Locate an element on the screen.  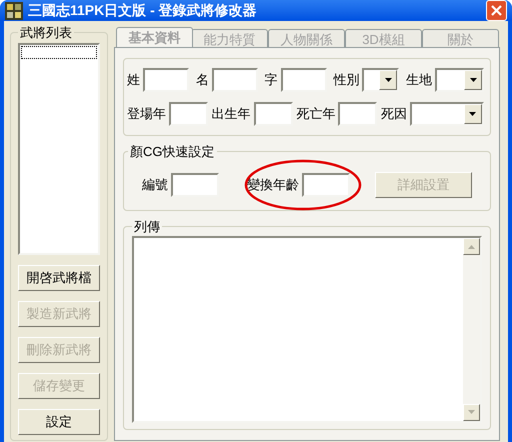
field-label: 字 is located at coordinates (271, 80).